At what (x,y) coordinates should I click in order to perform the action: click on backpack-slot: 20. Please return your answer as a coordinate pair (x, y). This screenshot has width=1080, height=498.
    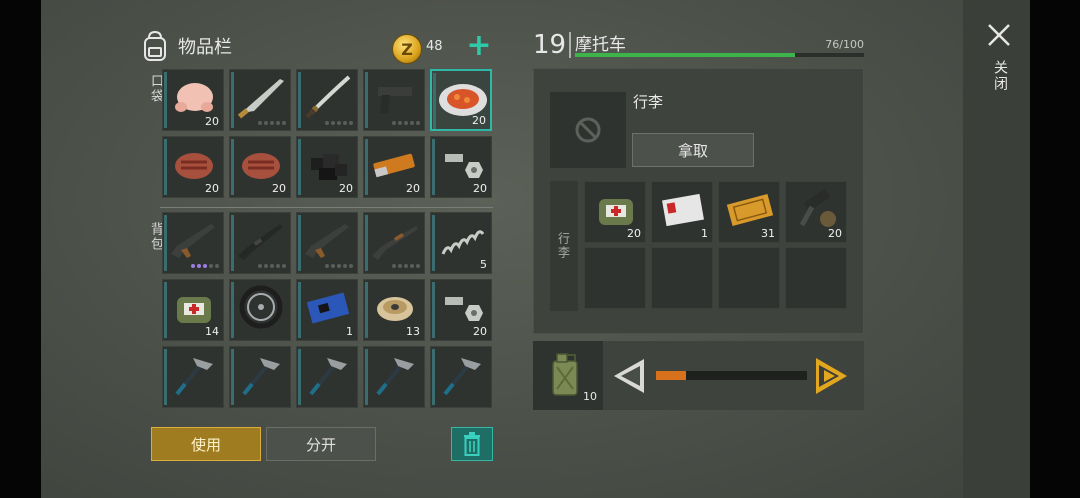
    Looking at the image, I should click on (461, 310).